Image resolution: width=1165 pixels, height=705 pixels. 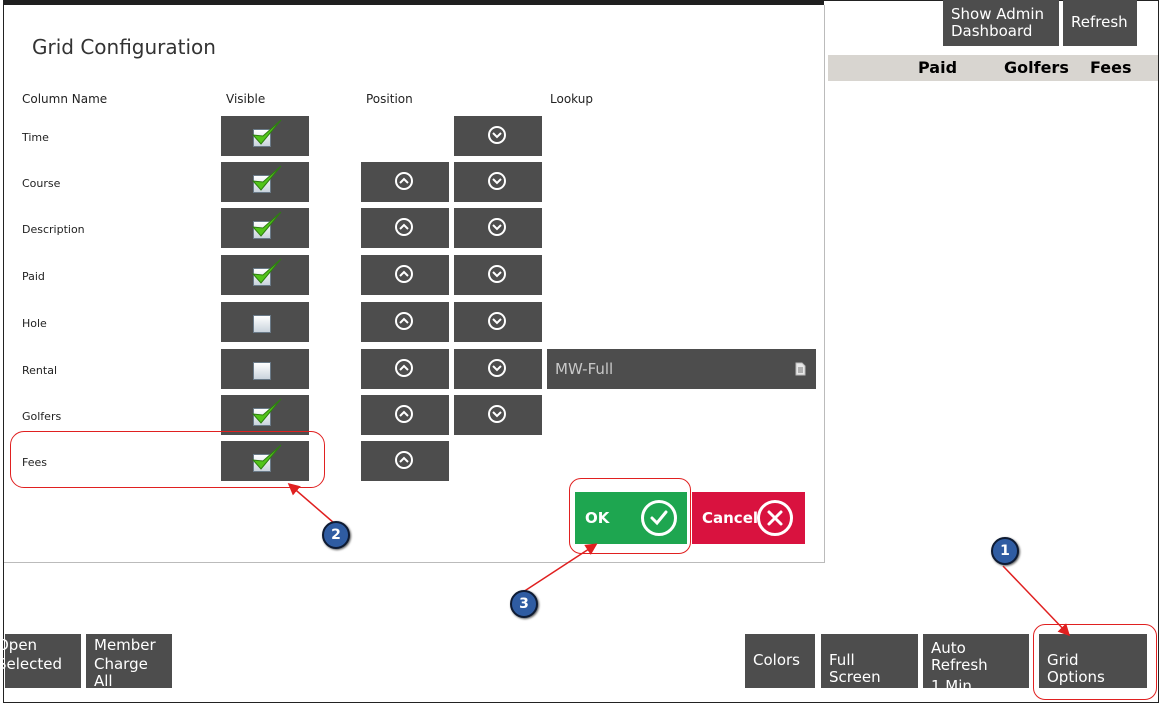 What do you see at coordinates (1005, 551) in the screenshot?
I see `callout-badge-1: 1` at bounding box center [1005, 551].